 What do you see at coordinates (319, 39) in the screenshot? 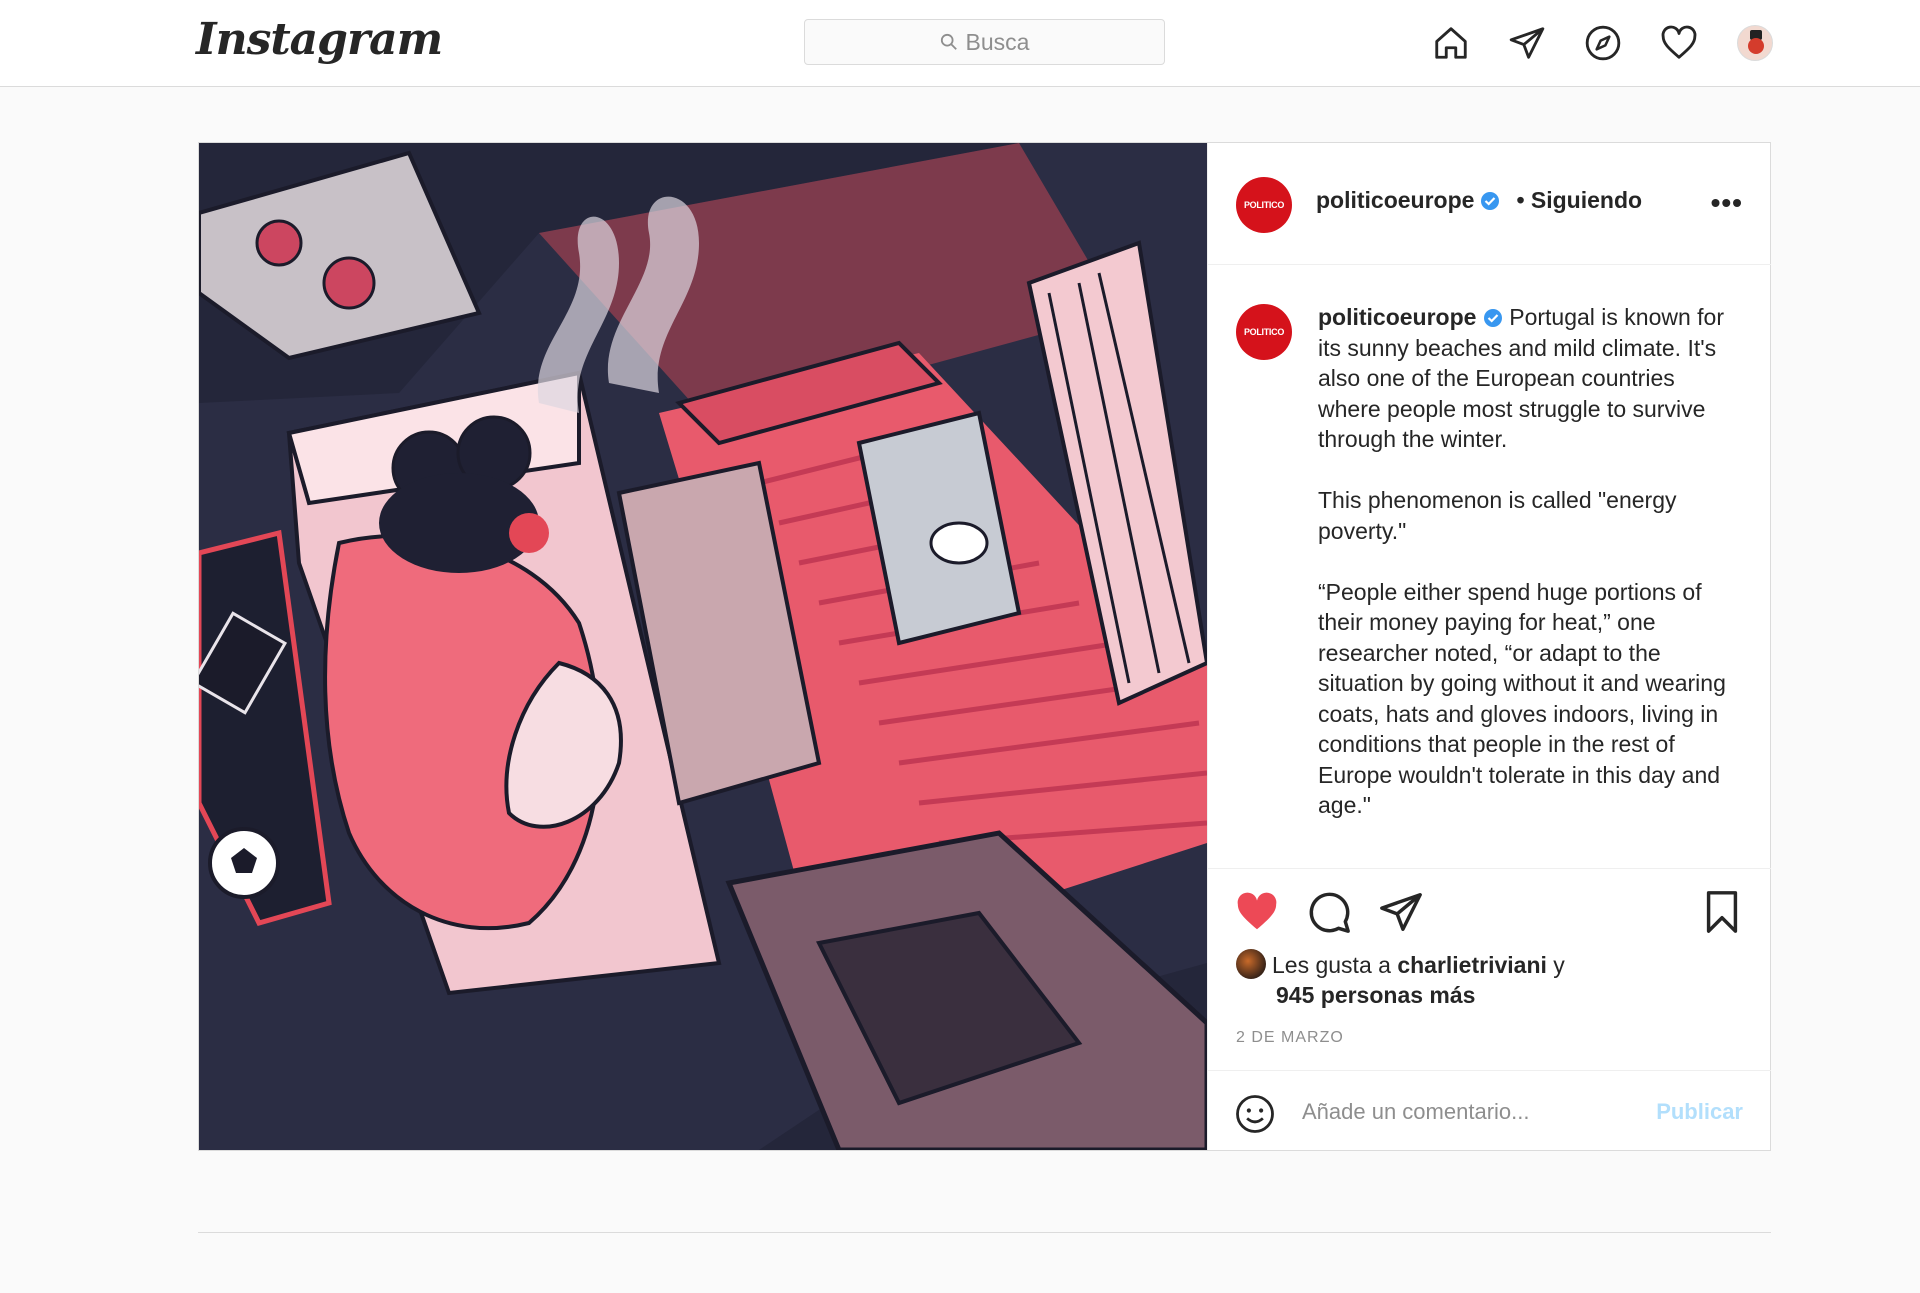
I see `instagram-logo: Instagram` at bounding box center [319, 39].